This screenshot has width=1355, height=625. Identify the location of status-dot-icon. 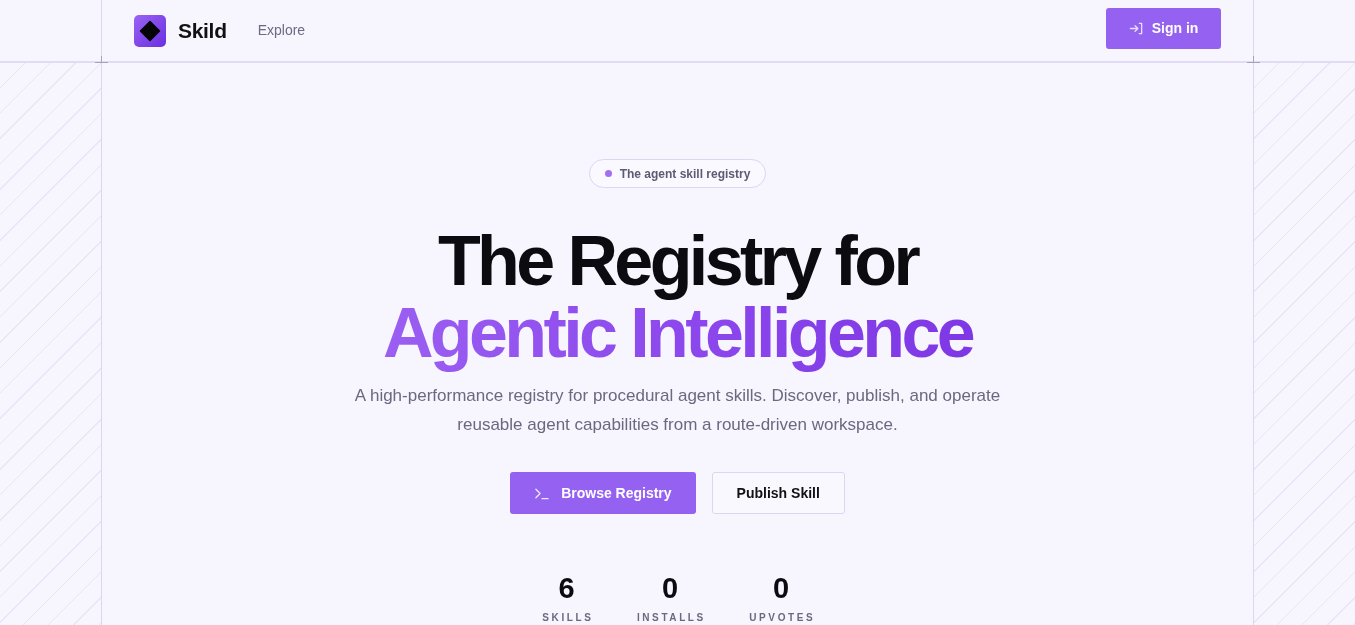
(608, 173).